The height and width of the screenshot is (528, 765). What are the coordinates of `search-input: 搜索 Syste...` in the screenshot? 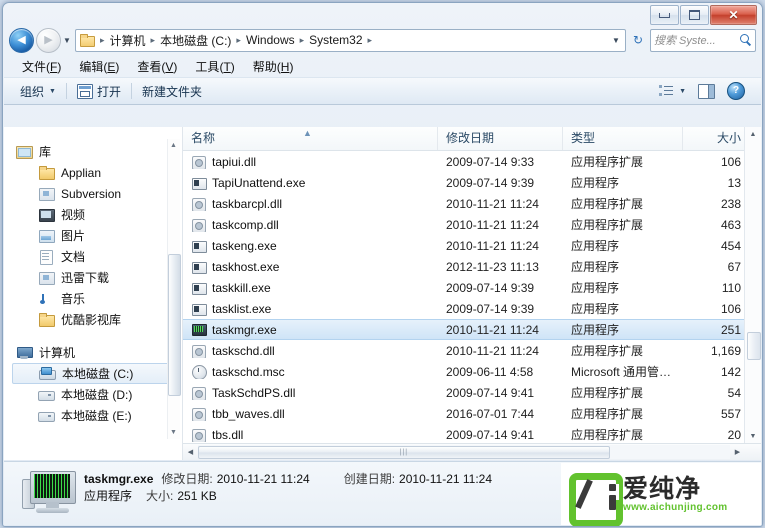 It's located at (703, 40).